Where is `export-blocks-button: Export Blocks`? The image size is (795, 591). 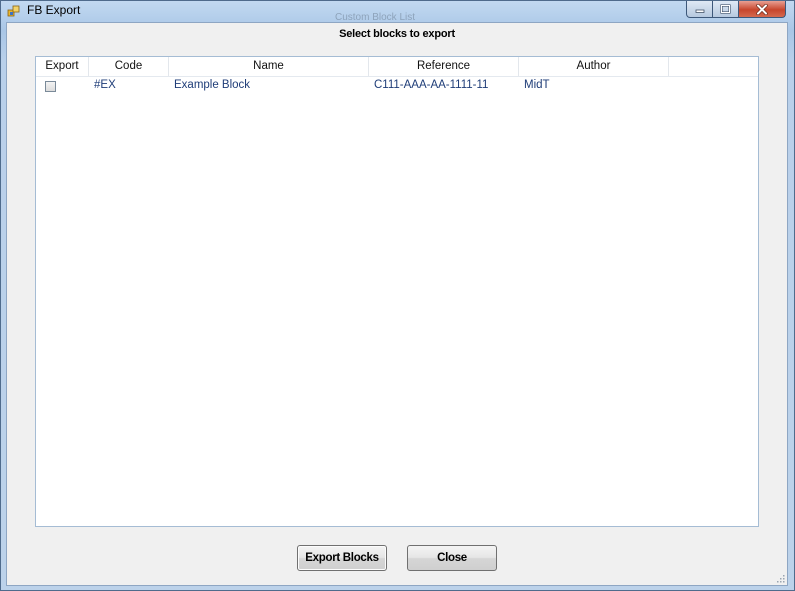
export-blocks-button: Export Blocks is located at coordinates (342, 558).